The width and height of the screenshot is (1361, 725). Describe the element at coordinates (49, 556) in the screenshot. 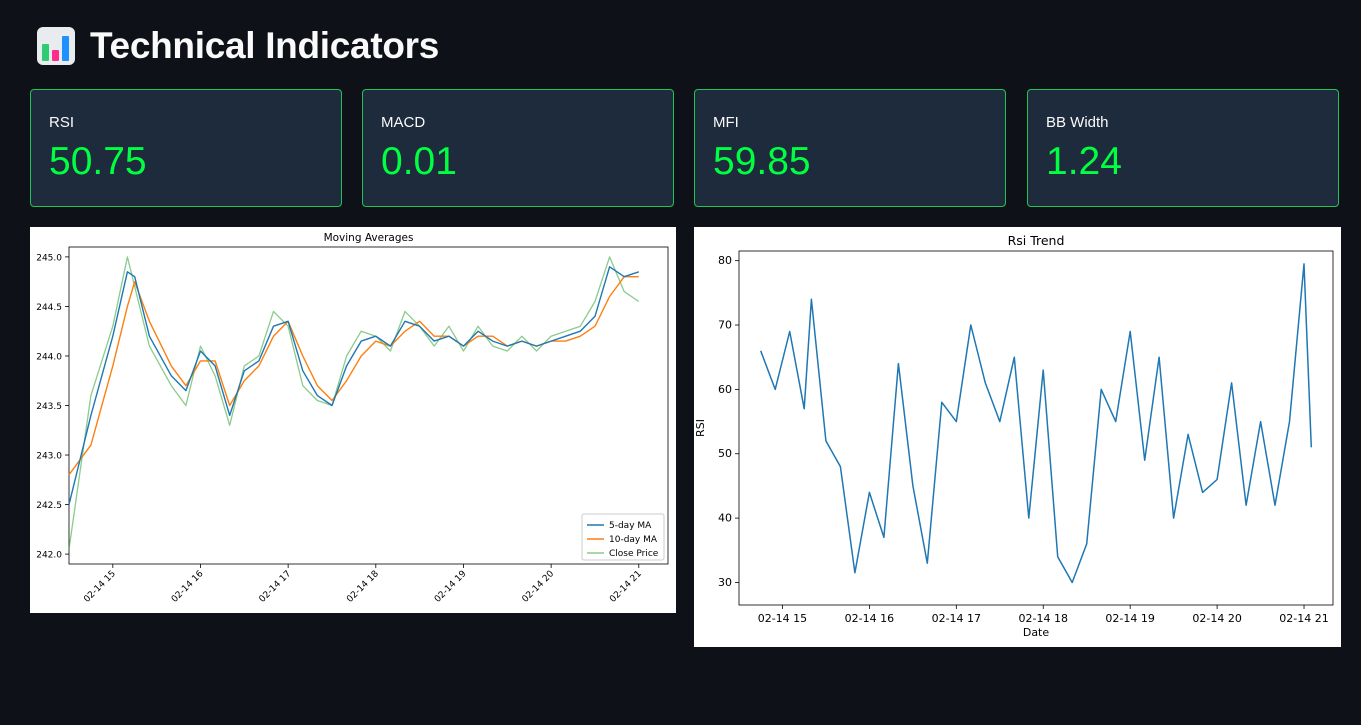

I see `y-tick-label: 242.0` at that location.